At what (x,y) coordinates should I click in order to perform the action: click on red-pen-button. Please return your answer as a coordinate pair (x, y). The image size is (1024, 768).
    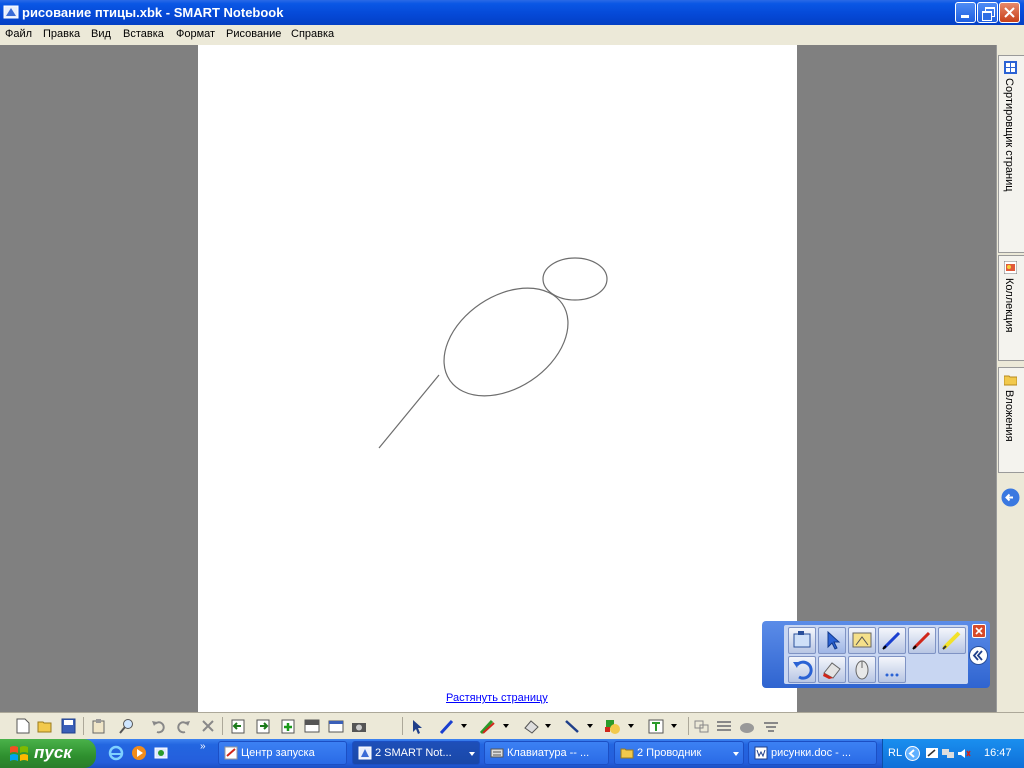
    Looking at the image, I should click on (922, 640).